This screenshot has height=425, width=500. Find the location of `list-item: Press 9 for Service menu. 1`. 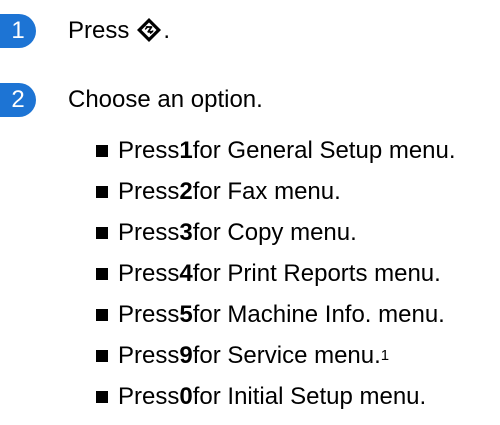

list-item: Press 9 for Service menu. 1 is located at coordinates (276, 355).